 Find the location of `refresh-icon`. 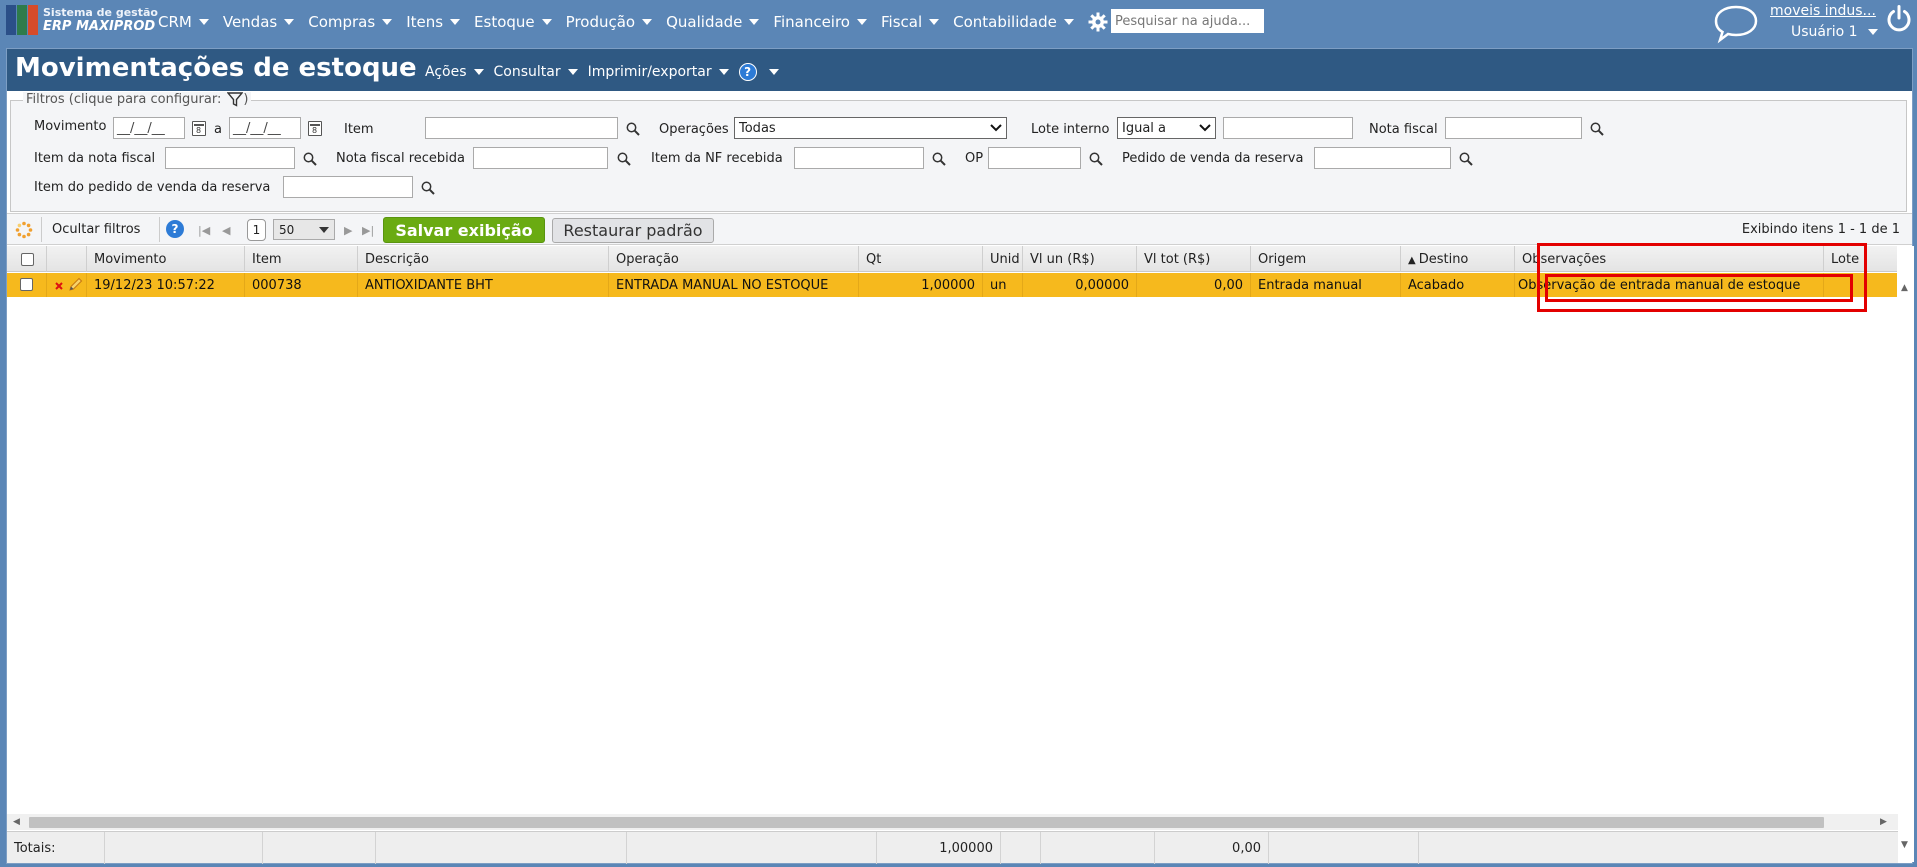

refresh-icon is located at coordinates (24, 230).